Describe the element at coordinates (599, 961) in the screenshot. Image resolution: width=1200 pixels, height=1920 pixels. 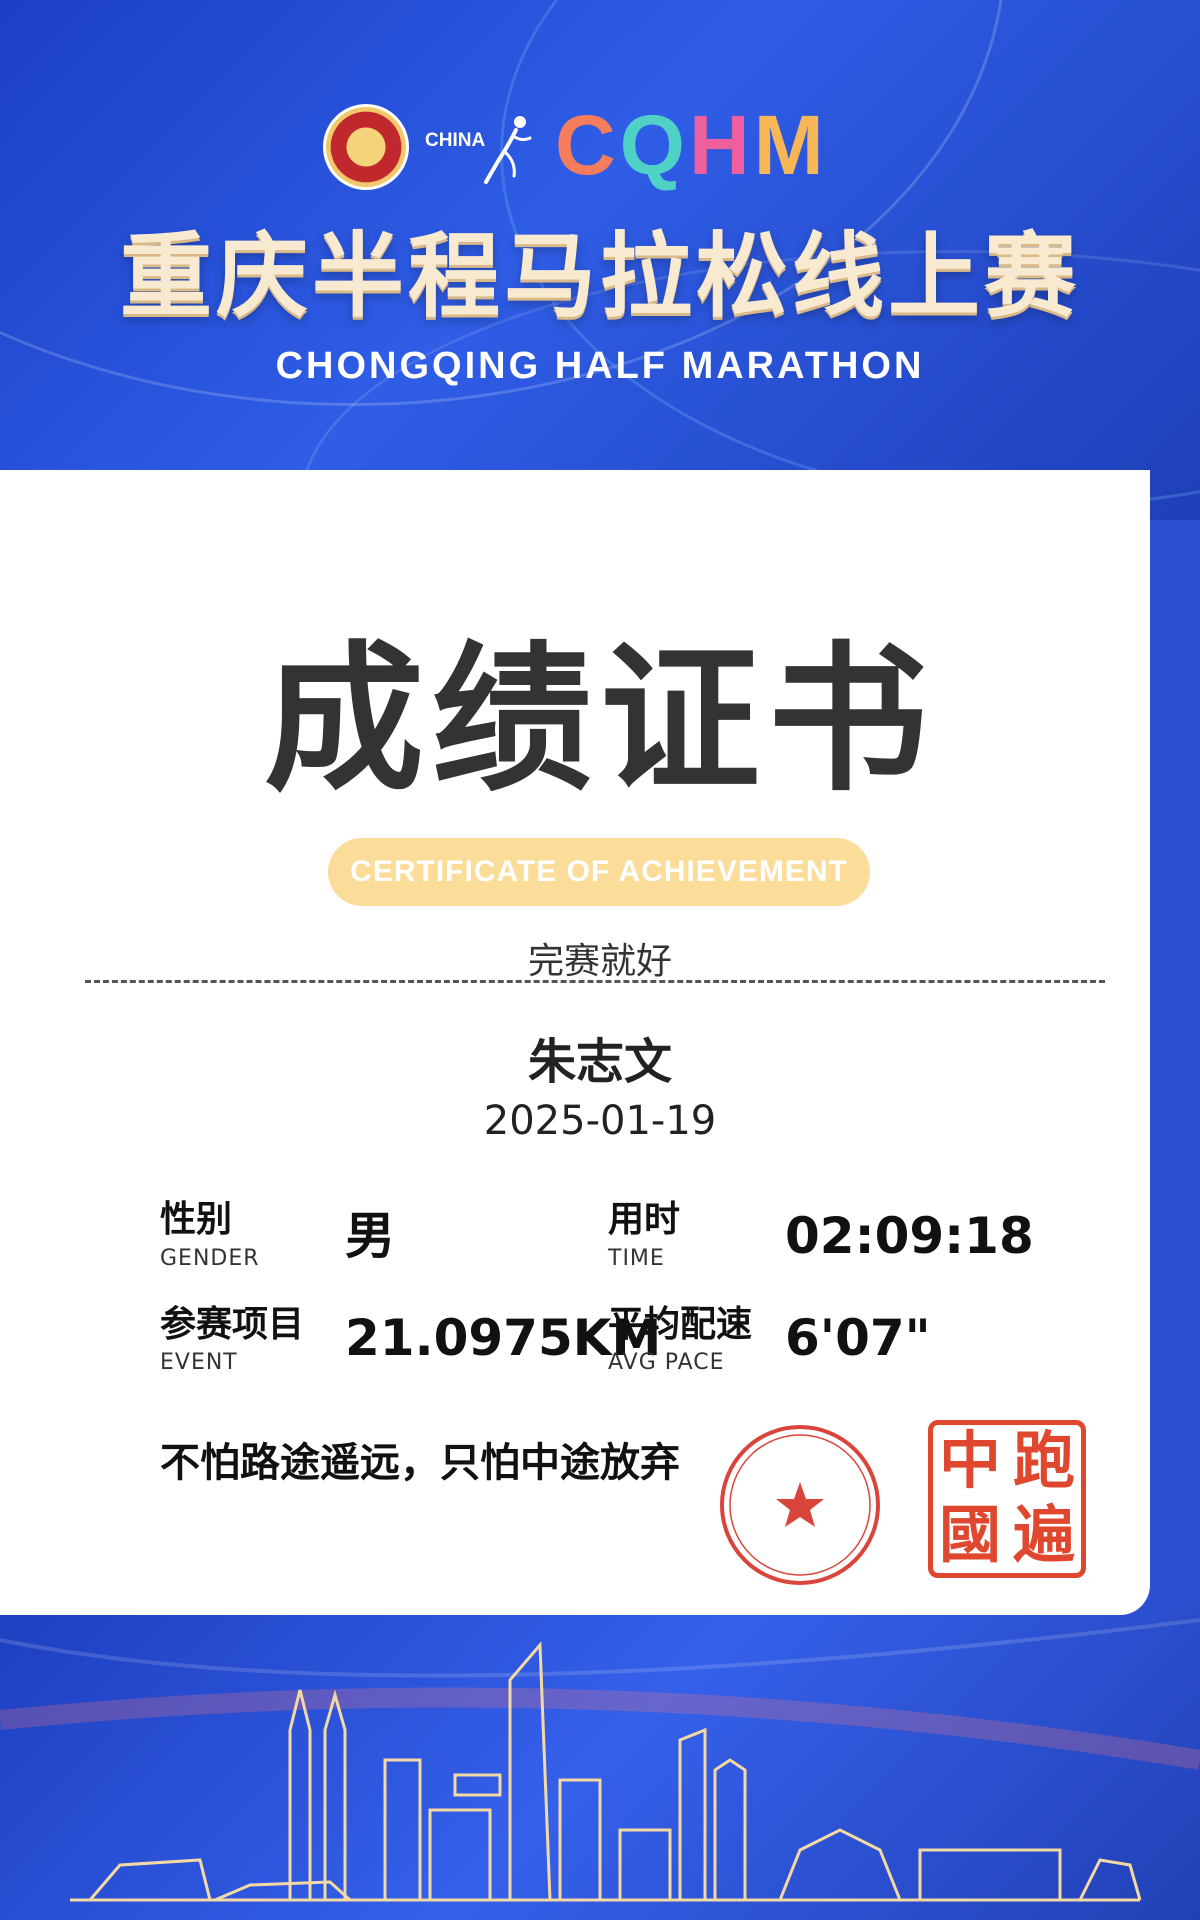
I see `finish-status: 完赛就好` at that location.